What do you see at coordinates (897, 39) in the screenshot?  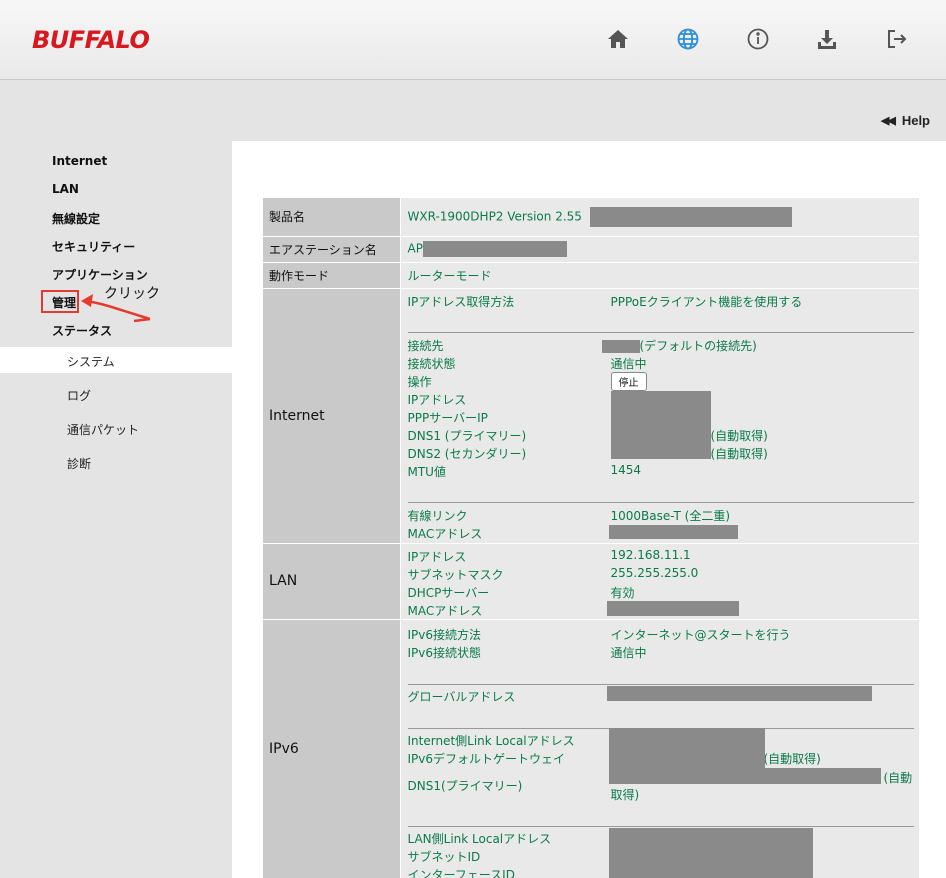 I see `logout-icon` at bounding box center [897, 39].